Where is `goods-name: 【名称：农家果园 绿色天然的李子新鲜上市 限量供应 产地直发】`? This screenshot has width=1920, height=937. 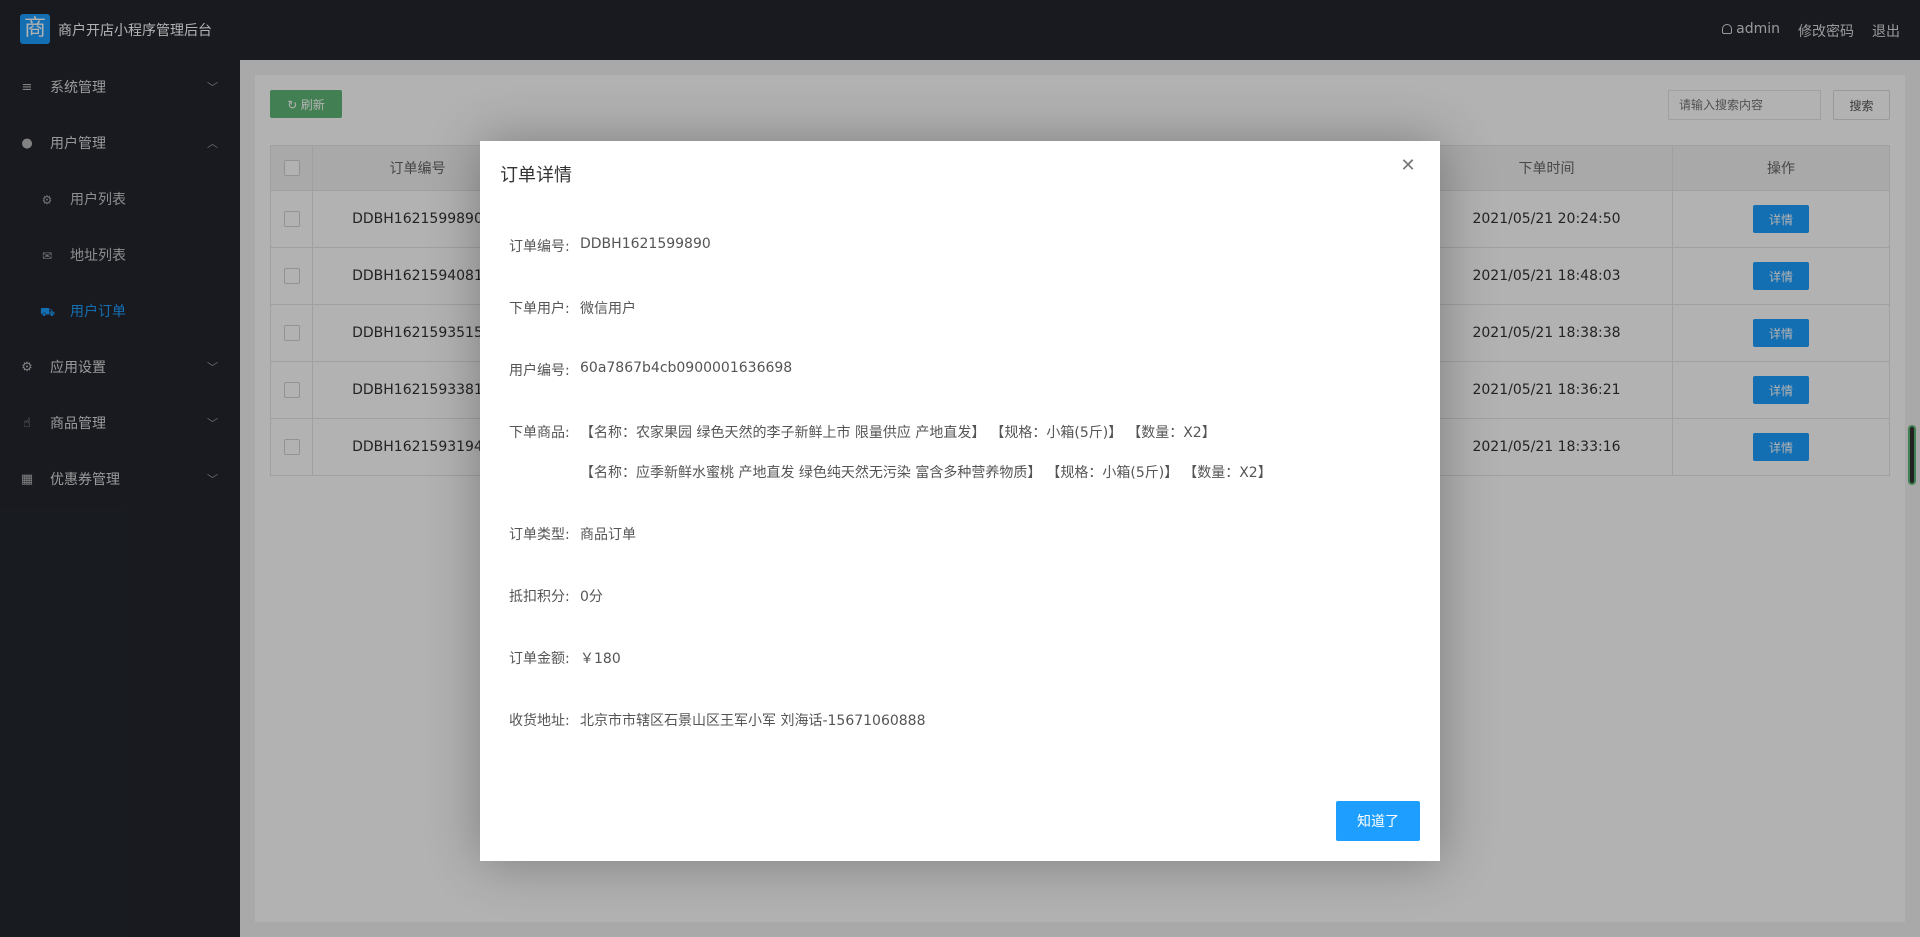
goods-name: 【名称：农家果园 绿色天然的李子新鲜上市 限量供应 产地直发】 is located at coordinates (783, 433).